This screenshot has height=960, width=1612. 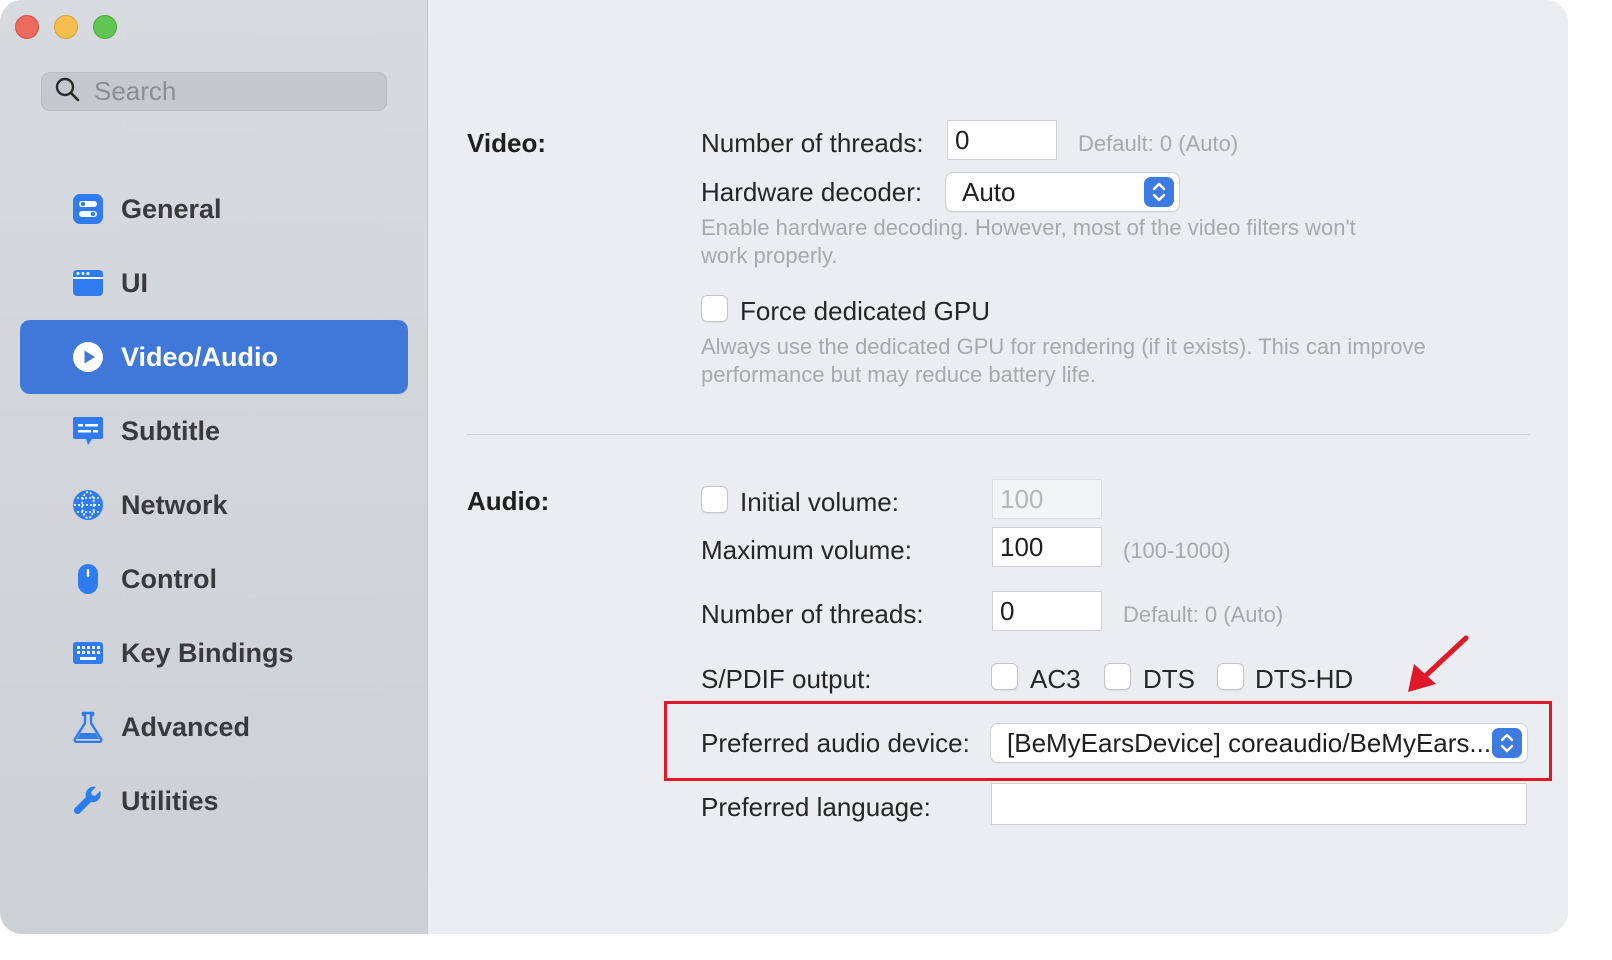 I want to click on video-threads-input: 0, so click(x=1002, y=140).